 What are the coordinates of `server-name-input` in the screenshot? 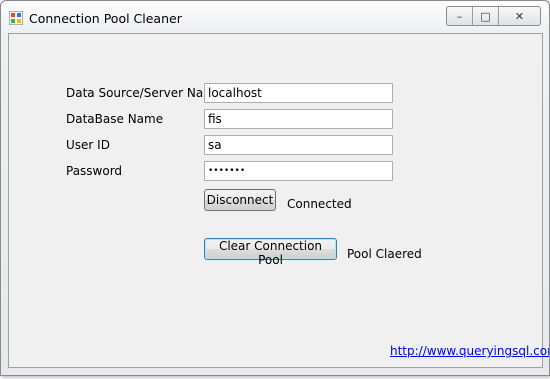 It's located at (298, 93).